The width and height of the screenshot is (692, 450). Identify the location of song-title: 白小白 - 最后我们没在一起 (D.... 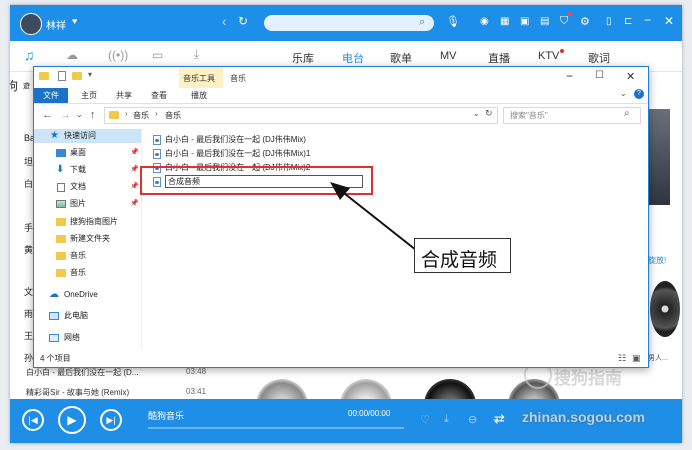
(82, 372).